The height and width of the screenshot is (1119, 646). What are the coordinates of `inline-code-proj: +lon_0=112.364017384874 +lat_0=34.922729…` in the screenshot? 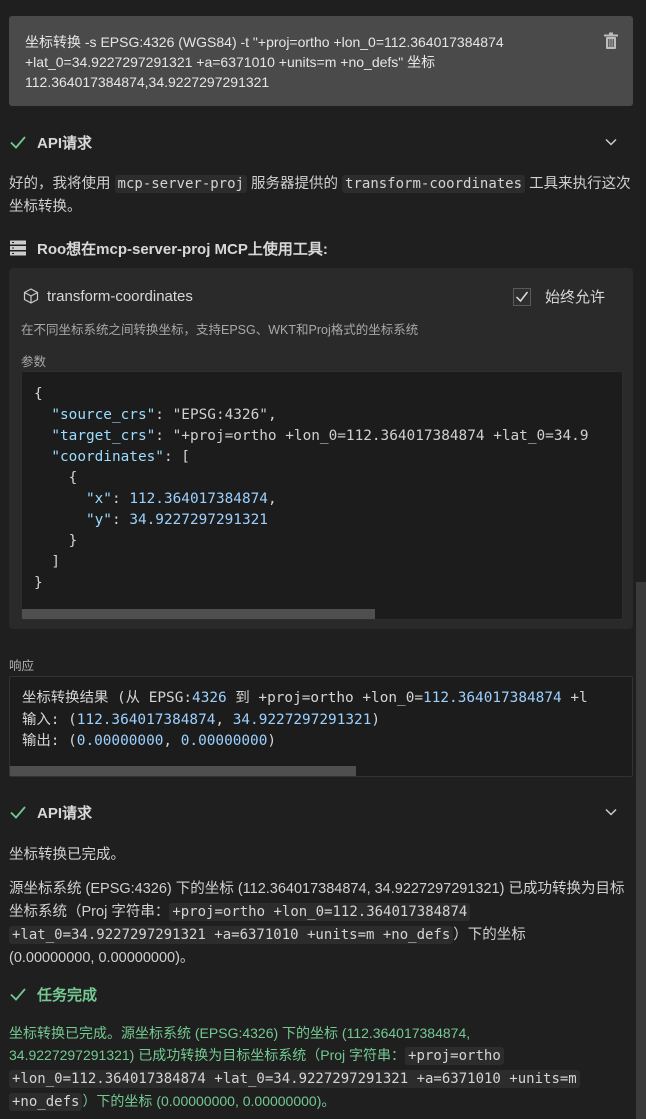 It's located at (294, 1079).